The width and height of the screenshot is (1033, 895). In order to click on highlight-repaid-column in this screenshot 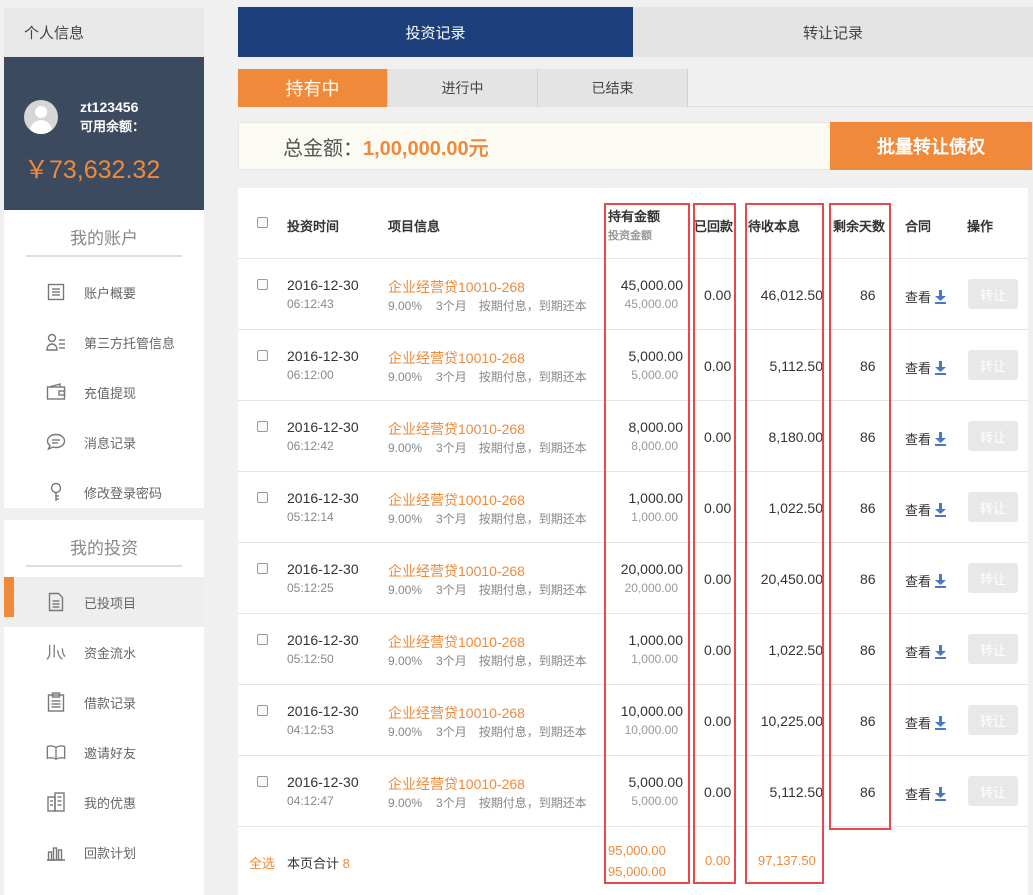, I will do `click(714, 543)`.